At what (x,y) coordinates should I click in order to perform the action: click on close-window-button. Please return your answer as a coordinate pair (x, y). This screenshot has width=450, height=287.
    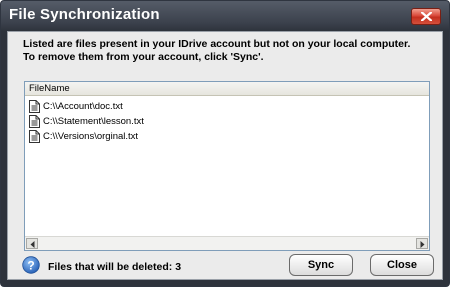
    Looking at the image, I should click on (426, 16).